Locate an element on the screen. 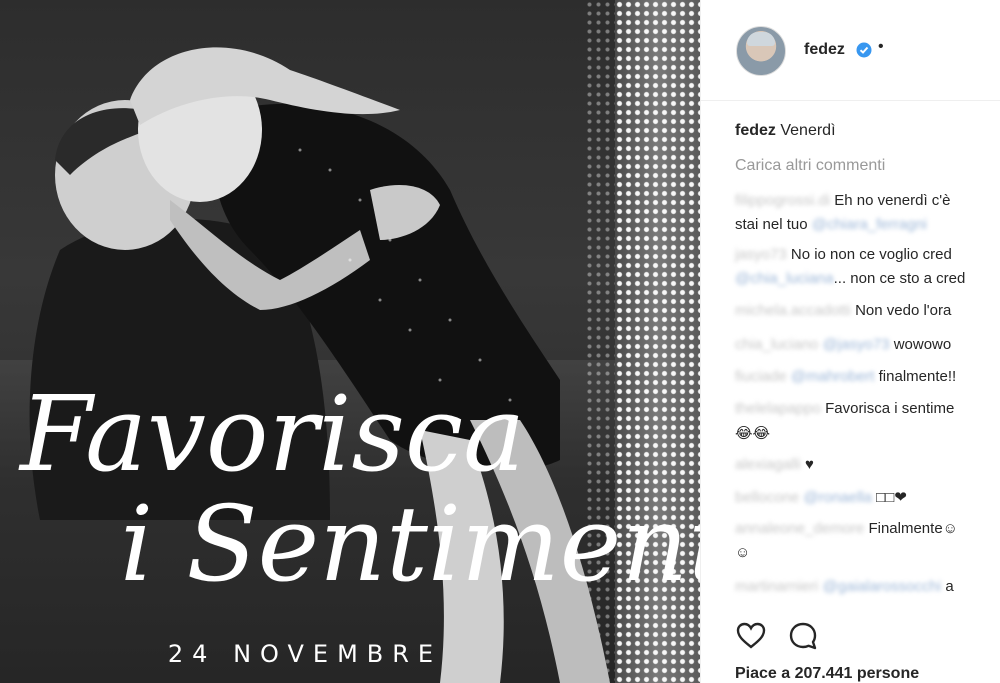 The image size is (1000, 683). comment-username: thelelapappo is located at coordinates (778, 408).